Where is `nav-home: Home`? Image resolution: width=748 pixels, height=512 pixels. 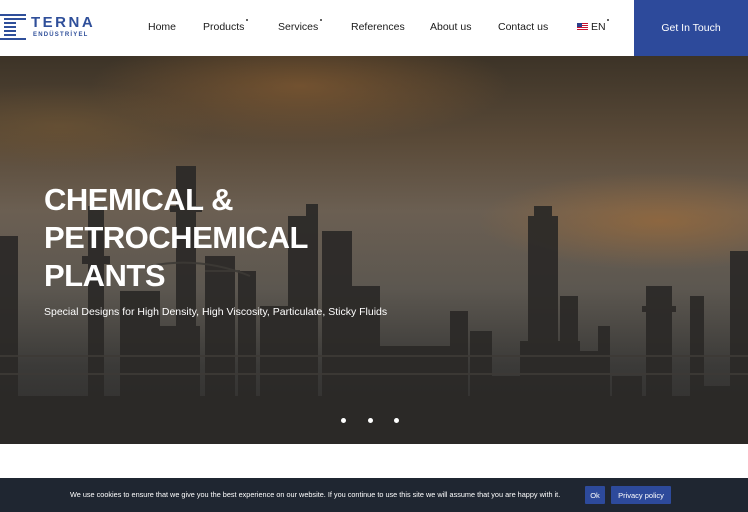 nav-home: Home is located at coordinates (162, 27).